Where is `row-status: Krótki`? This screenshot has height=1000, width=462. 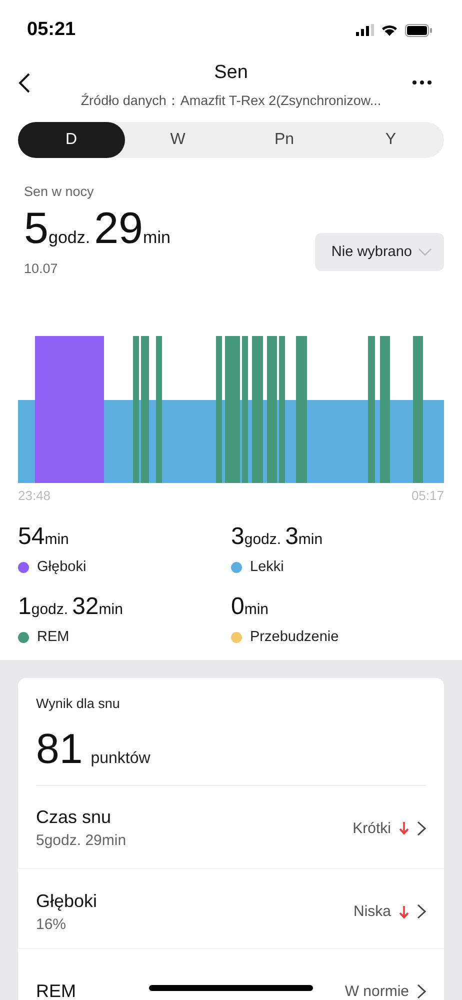 row-status: Krótki is located at coordinates (371, 828).